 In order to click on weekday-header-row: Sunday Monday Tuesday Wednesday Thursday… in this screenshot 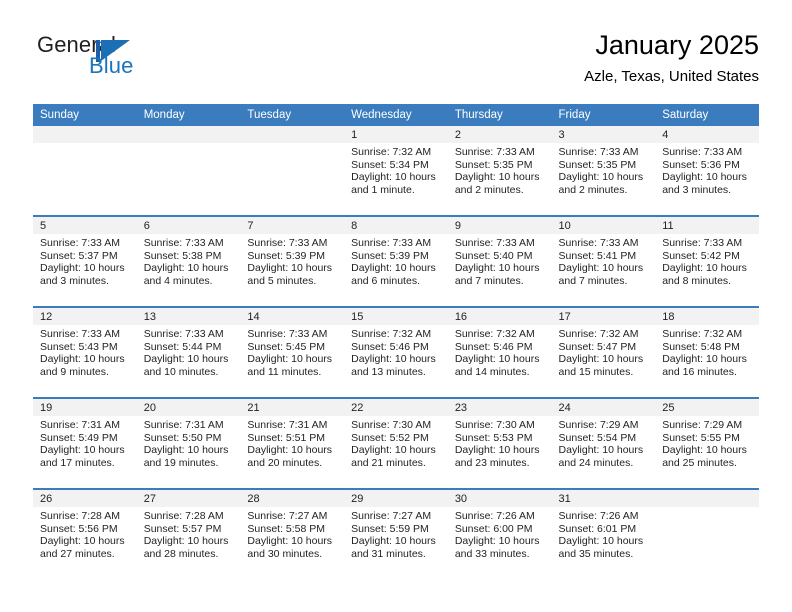, I will do `click(396, 115)`.